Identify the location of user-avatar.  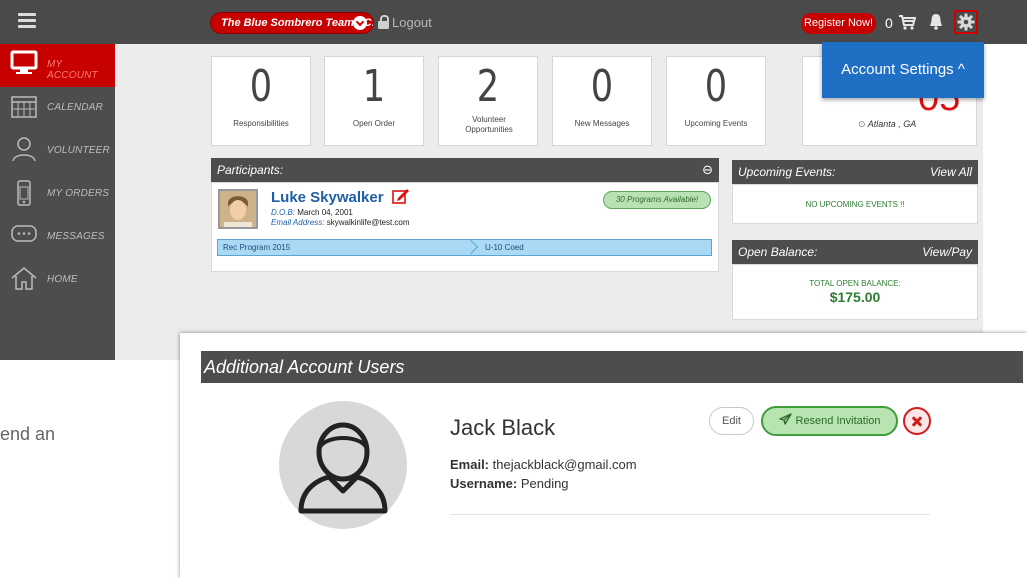
(343, 465).